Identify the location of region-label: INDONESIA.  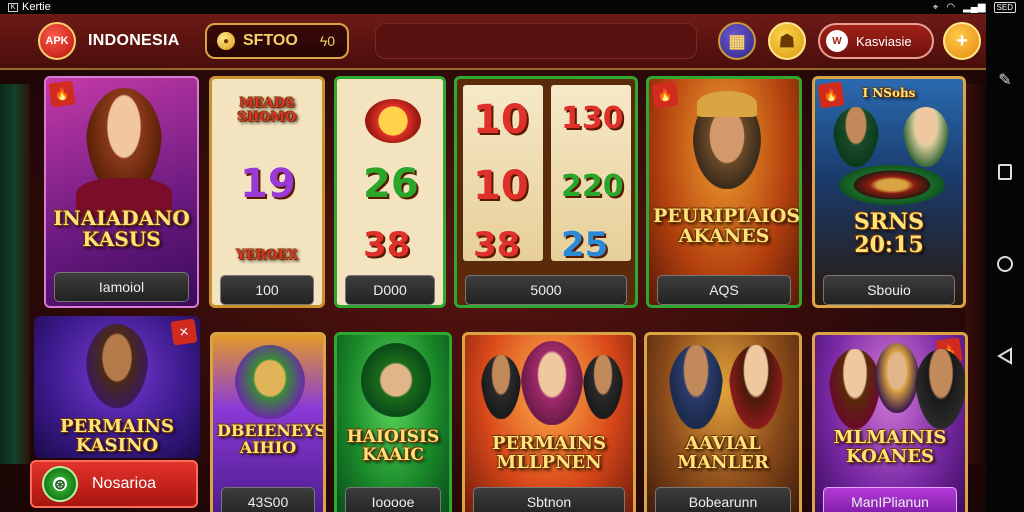
(134, 40).